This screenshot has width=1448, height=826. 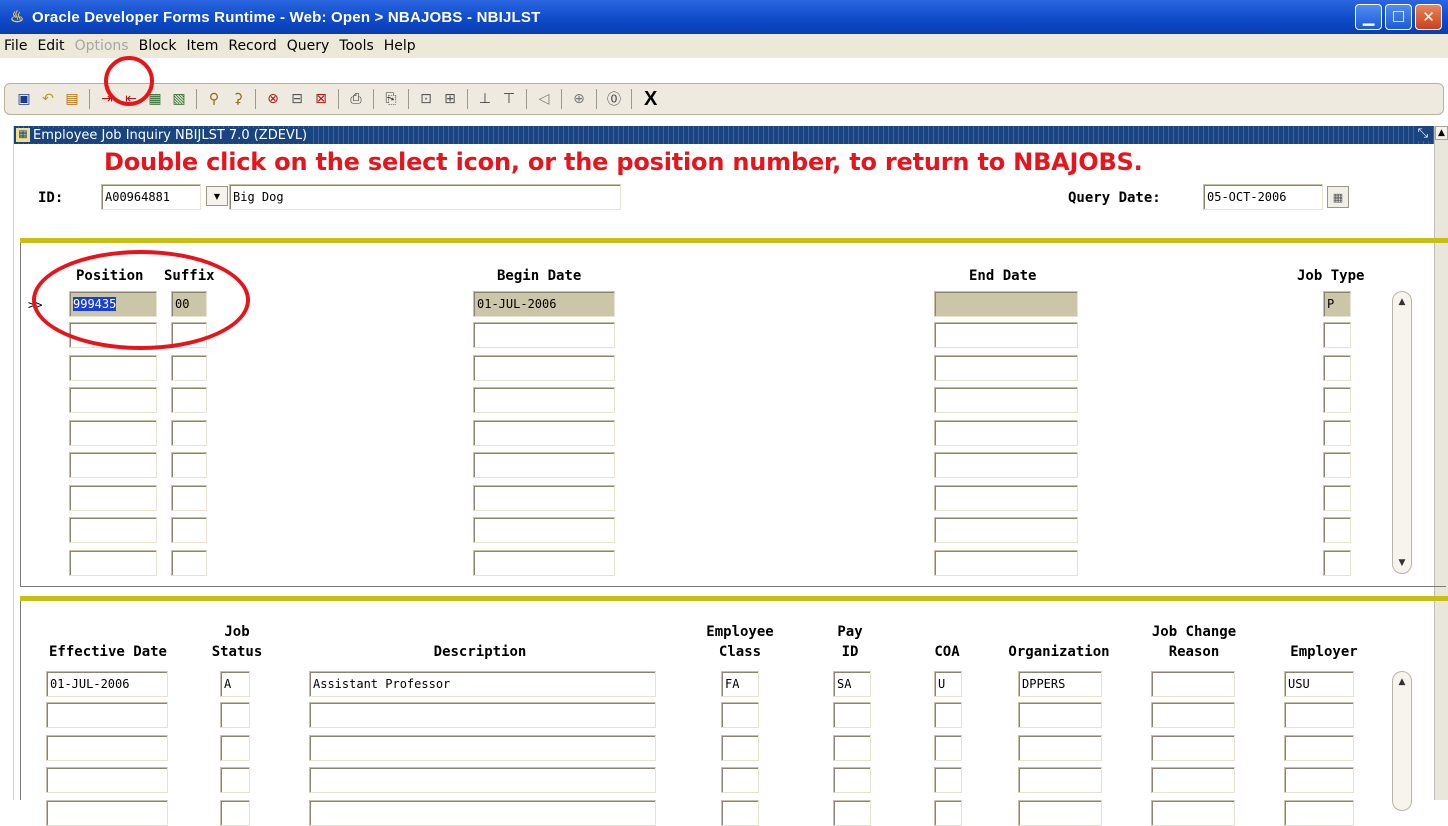 What do you see at coordinates (1337, 304) in the screenshot?
I see `job-type-field: P` at bounding box center [1337, 304].